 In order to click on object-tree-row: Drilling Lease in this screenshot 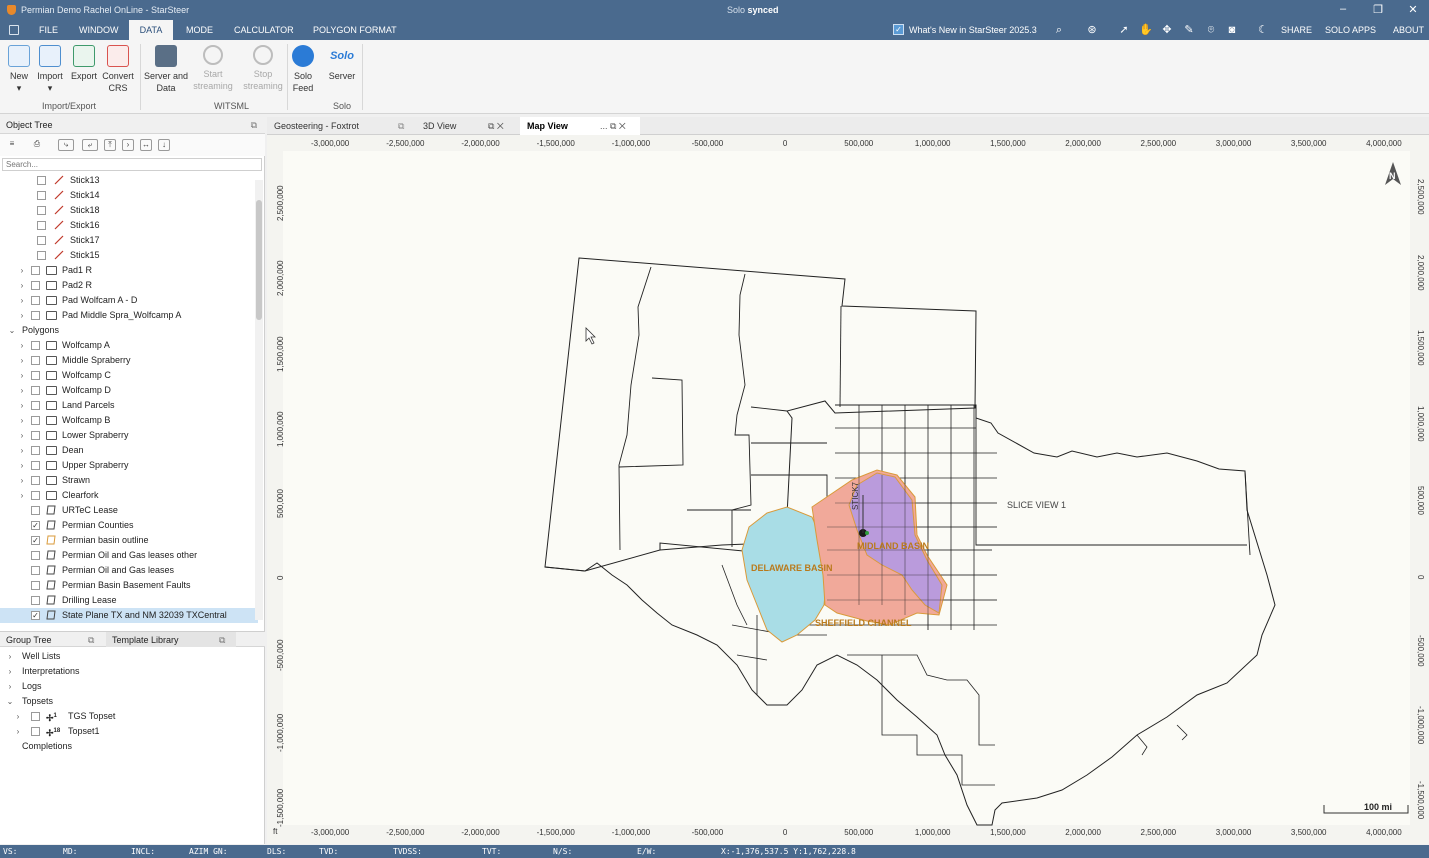, I will do `click(129, 600)`.